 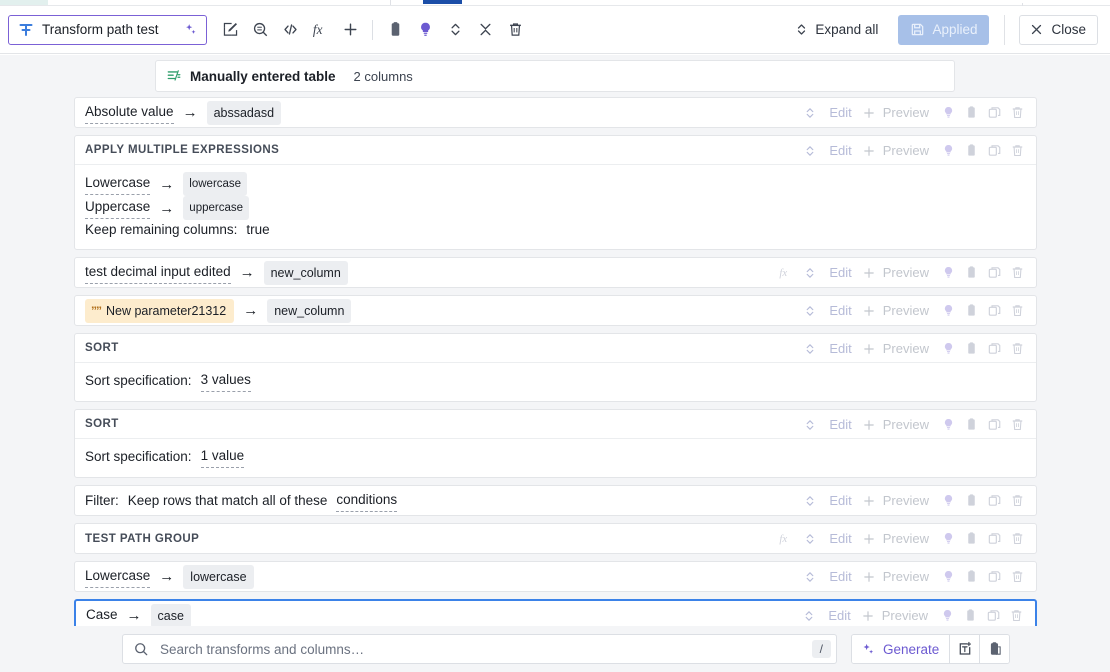 I want to click on editable-value: Absolute value, so click(x=129, y=113).